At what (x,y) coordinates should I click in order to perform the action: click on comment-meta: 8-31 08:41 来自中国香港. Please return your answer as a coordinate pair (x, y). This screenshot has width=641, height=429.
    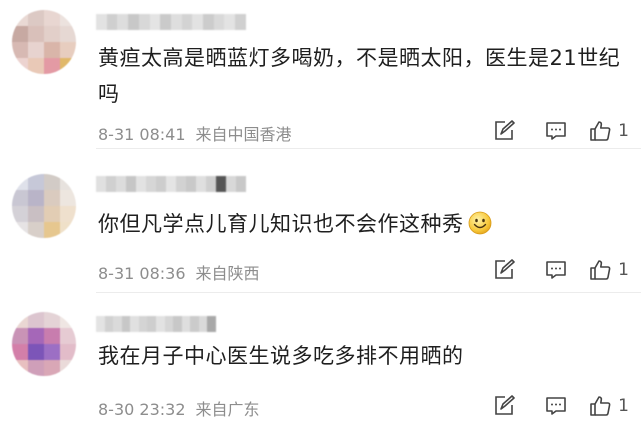
    Looking at the image, I should click on (195, 133).